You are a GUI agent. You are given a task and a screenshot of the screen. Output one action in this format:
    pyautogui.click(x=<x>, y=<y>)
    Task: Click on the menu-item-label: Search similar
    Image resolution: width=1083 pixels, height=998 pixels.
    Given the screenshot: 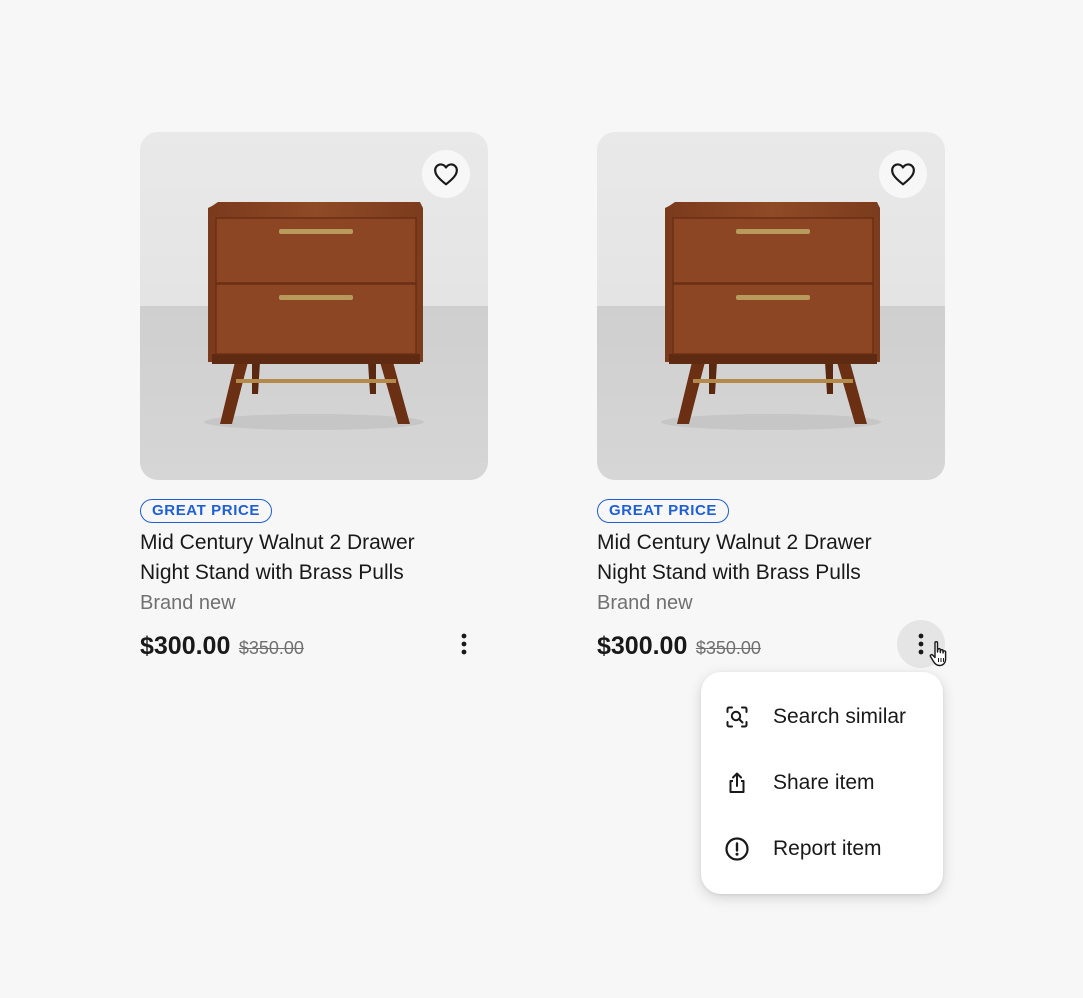 What is the action you would take?
    pyautogui.click(x=840, y=716)
    